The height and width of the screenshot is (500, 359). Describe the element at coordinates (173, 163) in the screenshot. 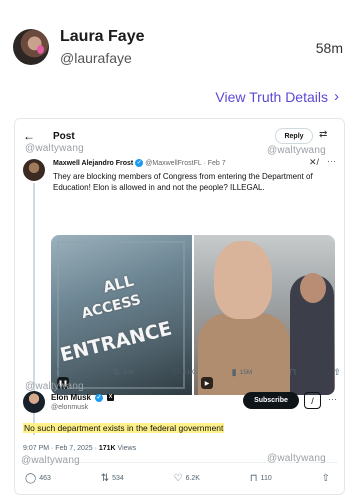

I see `author-handle: @MaxwellFrostFL` at that location.